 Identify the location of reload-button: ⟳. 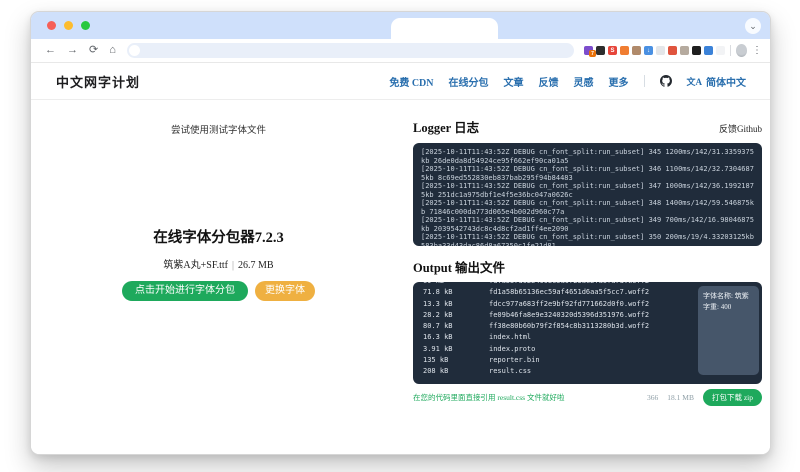
(93, 50).